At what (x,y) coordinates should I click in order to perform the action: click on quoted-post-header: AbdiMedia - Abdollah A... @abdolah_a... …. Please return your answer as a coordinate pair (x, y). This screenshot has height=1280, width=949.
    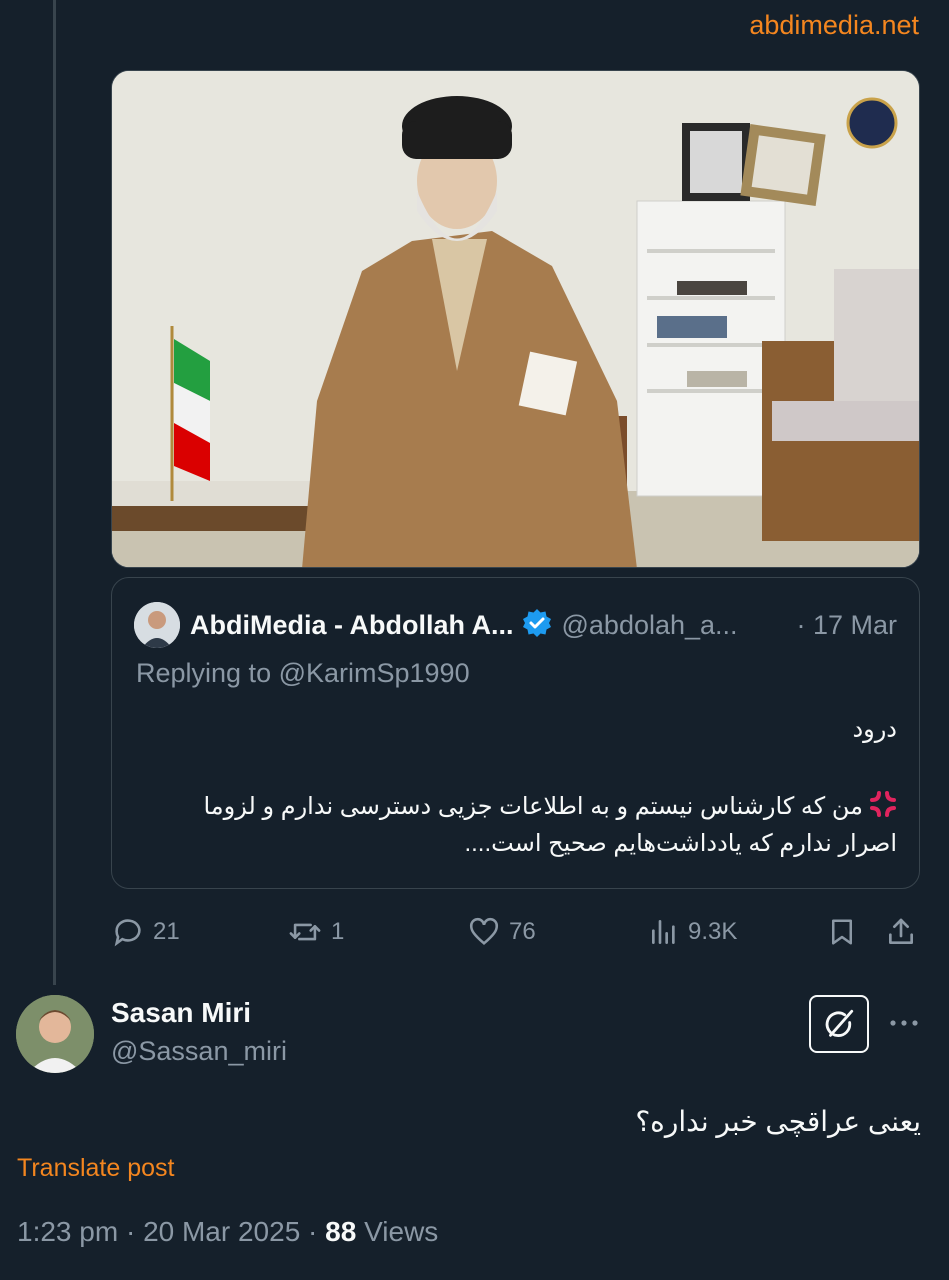
    Looking at the image, I should click on (515, 625).